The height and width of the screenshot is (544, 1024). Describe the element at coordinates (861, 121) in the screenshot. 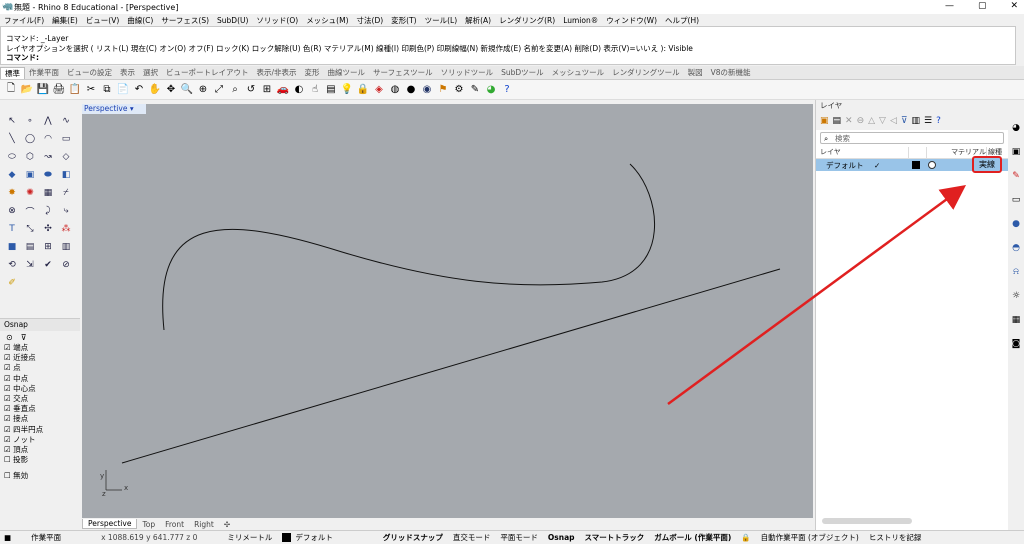

I see `layer-state-icon: ⊖` at that location.